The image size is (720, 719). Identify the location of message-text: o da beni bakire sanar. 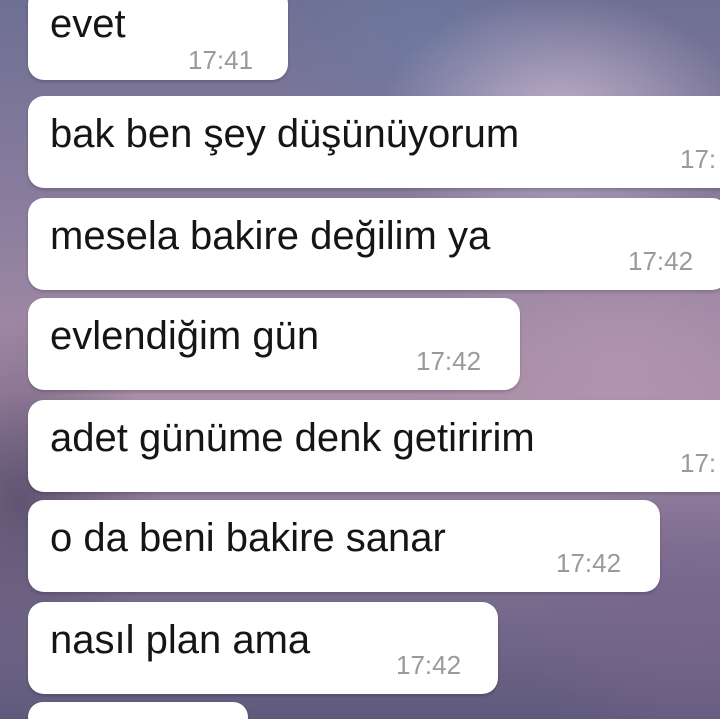
(248, 538).